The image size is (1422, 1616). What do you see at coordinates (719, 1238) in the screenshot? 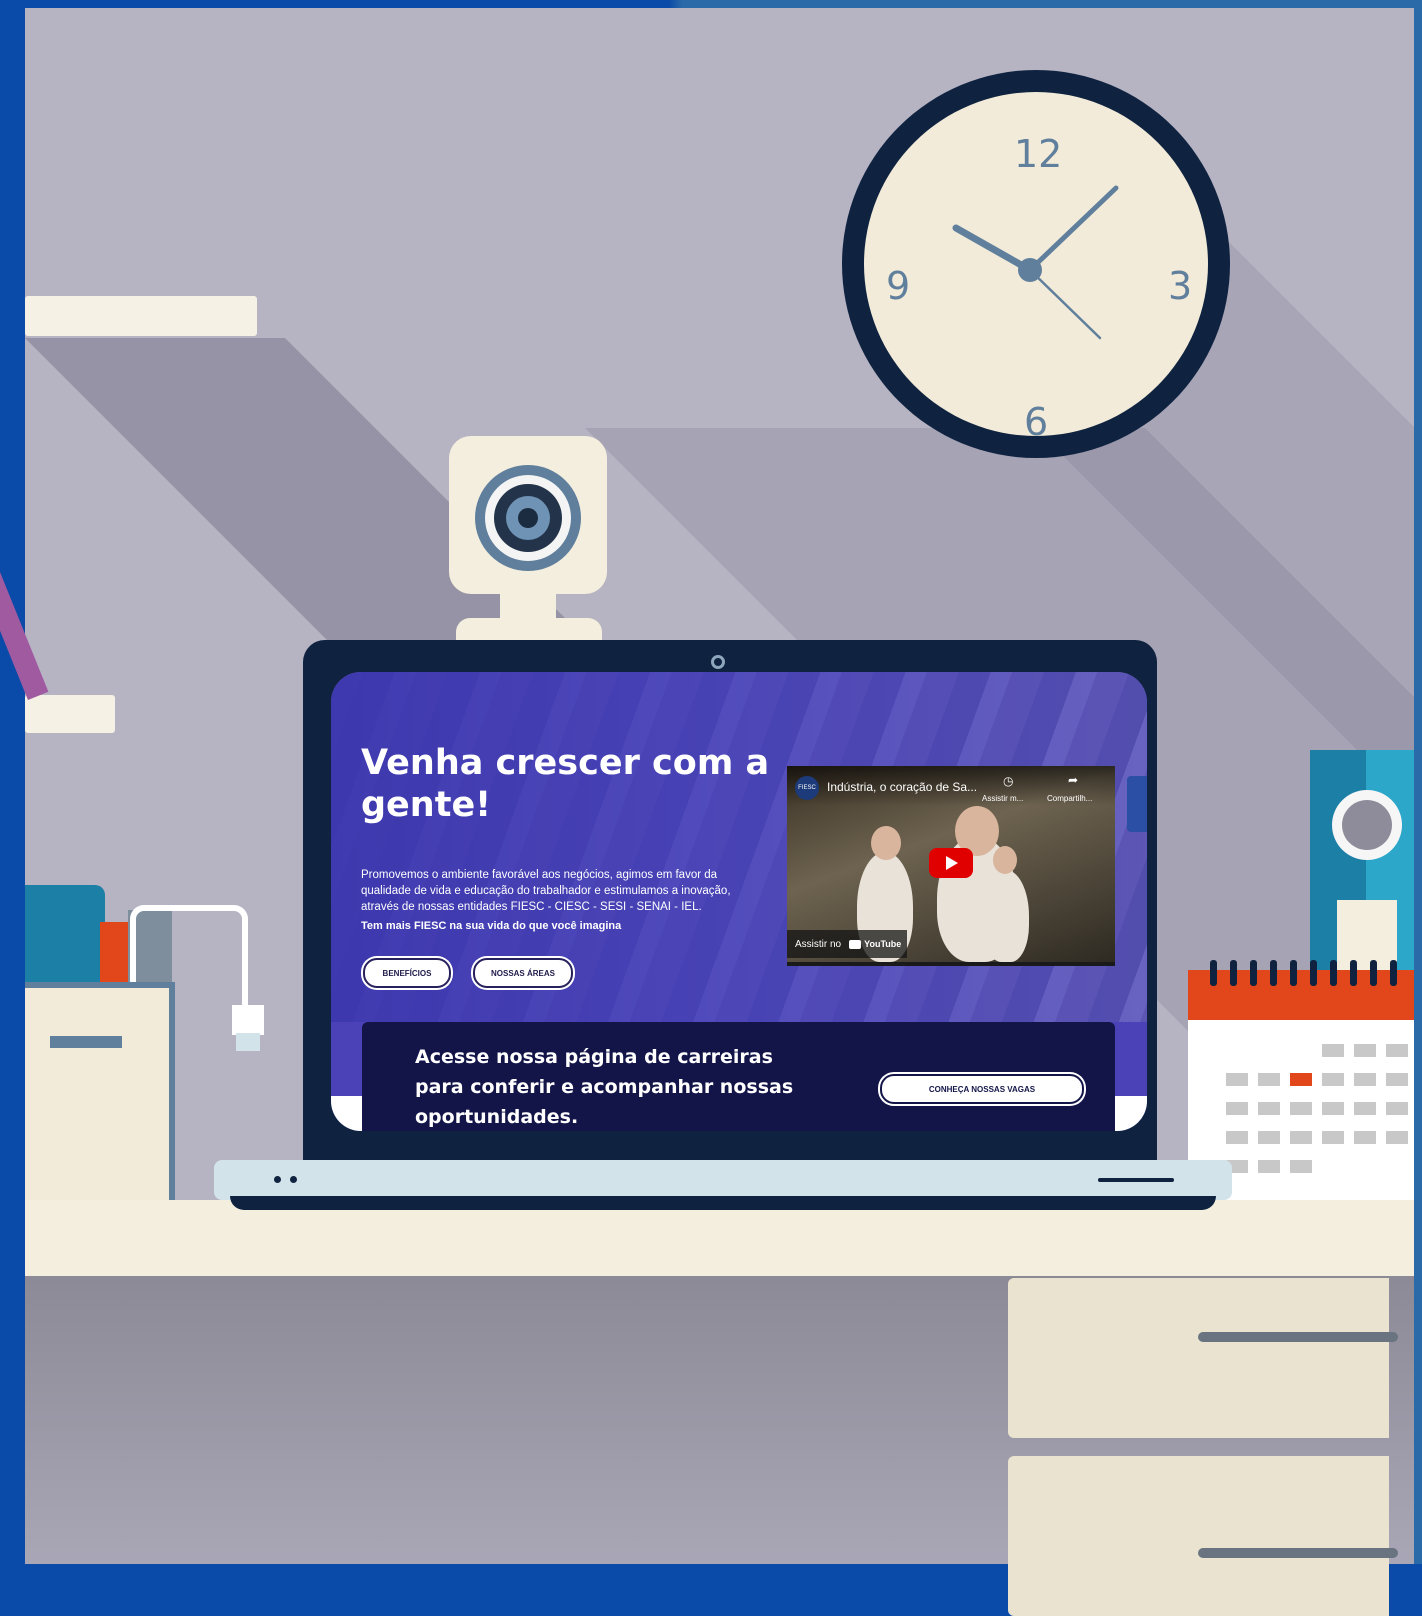
I see `desk-top` at bounding box center [719, 1238].